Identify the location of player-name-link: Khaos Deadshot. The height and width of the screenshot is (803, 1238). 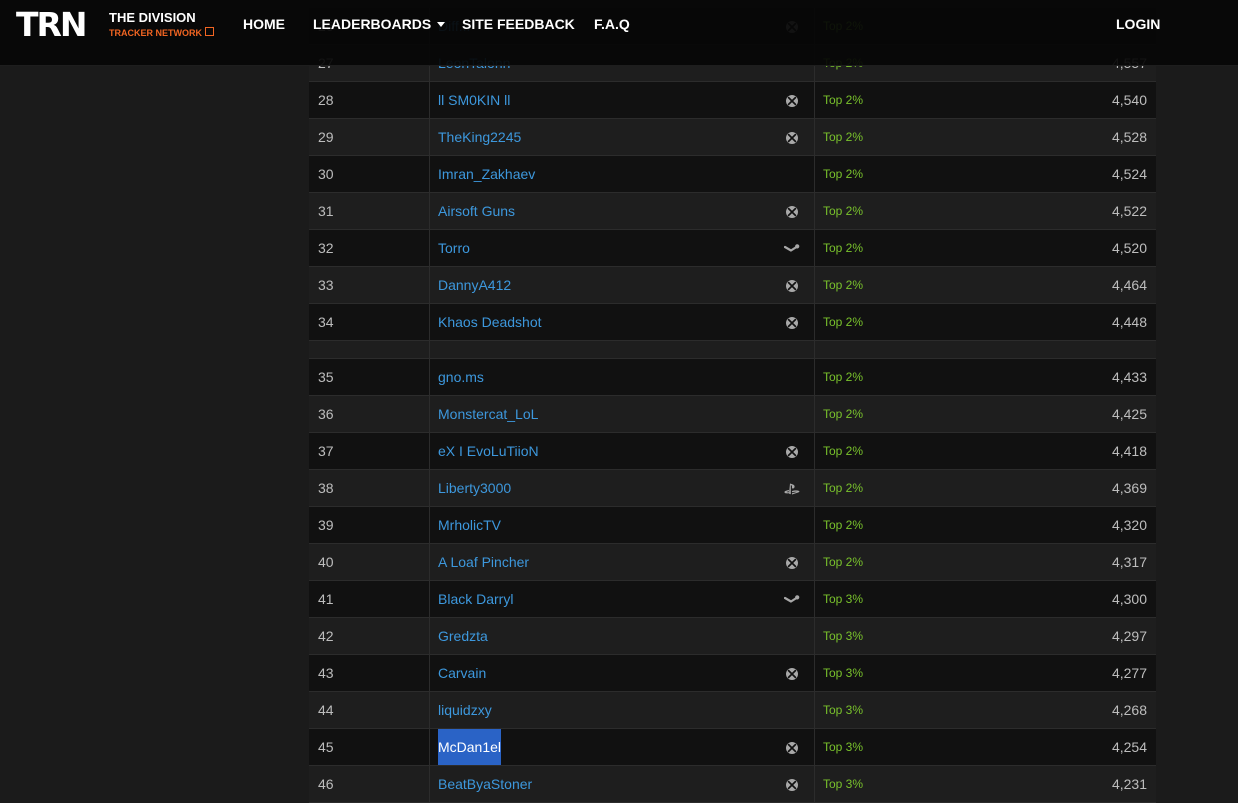
(490, 322).